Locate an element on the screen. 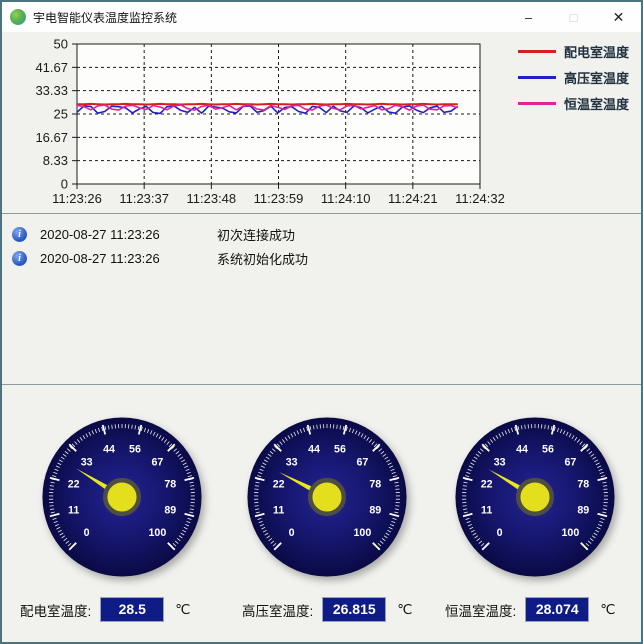 This screenshot has width=643, height=644. log-message: 系统初始化成功 is located at coordinates (263, 259).